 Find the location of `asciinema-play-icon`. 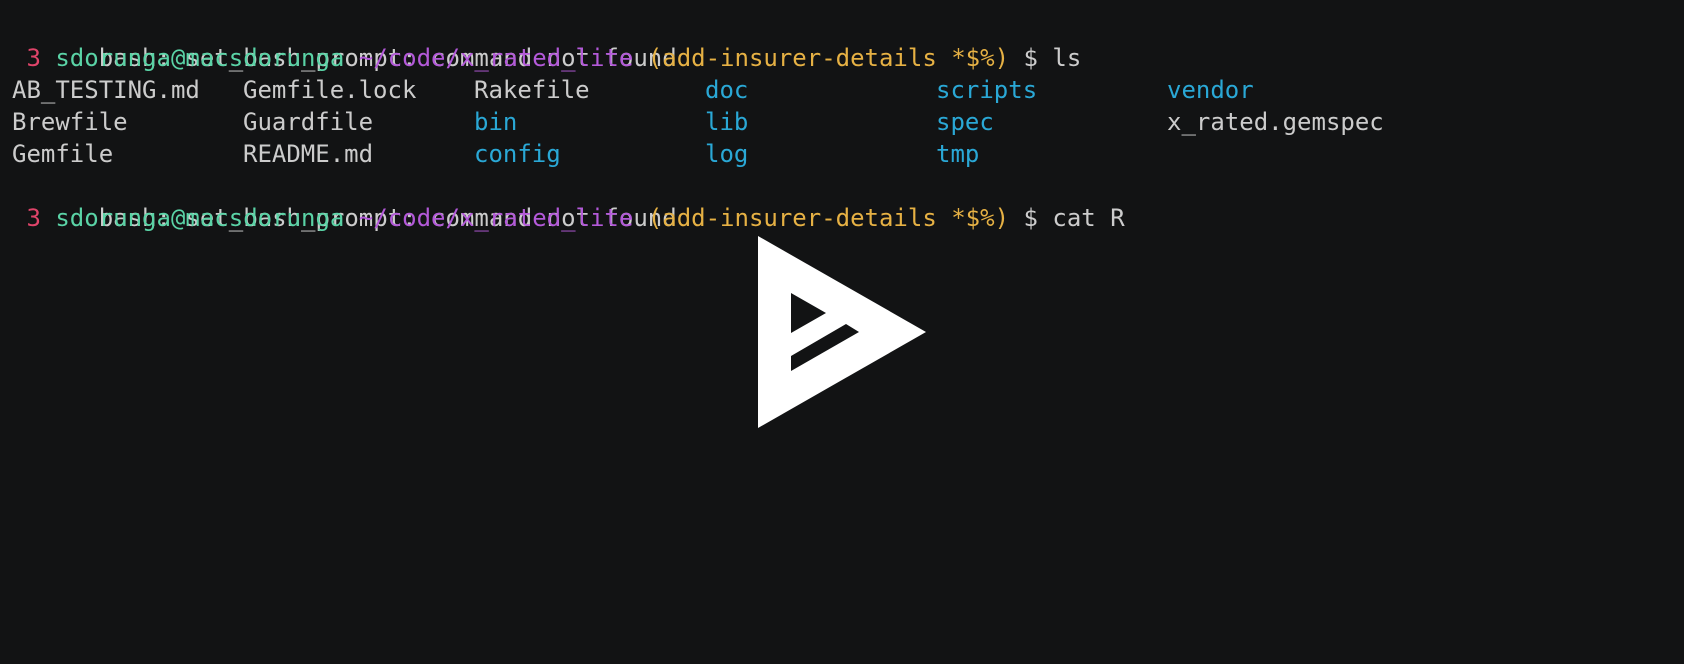

asciinema-play-icon is located at coordinates (842, 332).